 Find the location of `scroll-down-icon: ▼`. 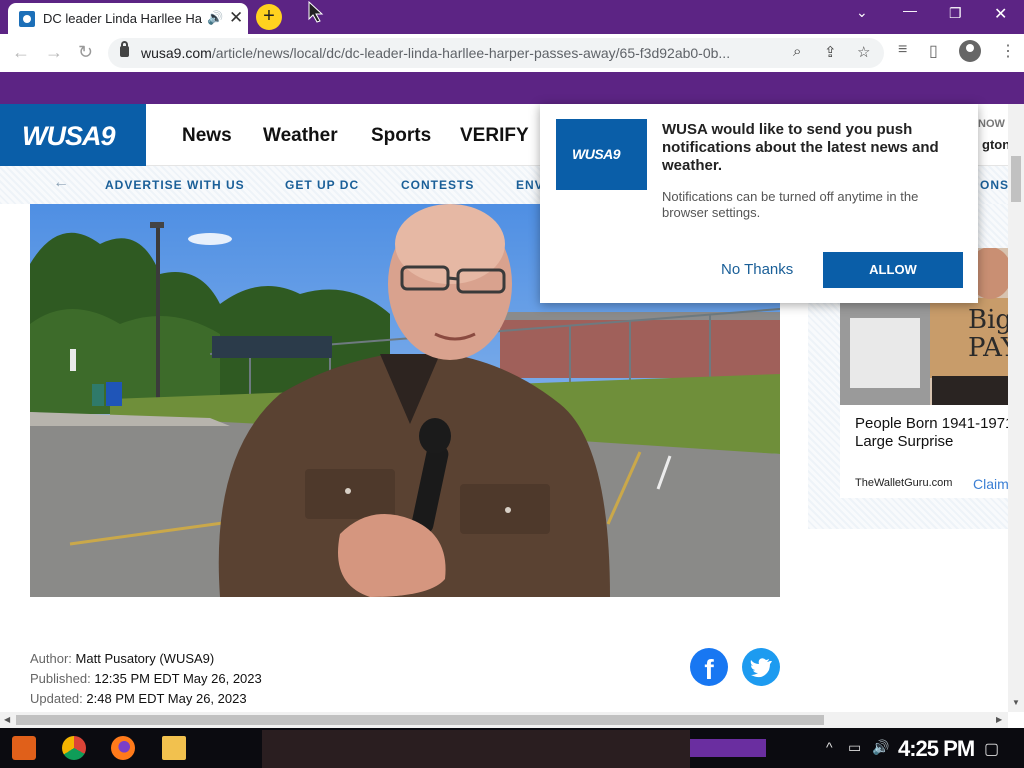

scroll-down-icon: ▼ is located at coordinates (1016, 702).